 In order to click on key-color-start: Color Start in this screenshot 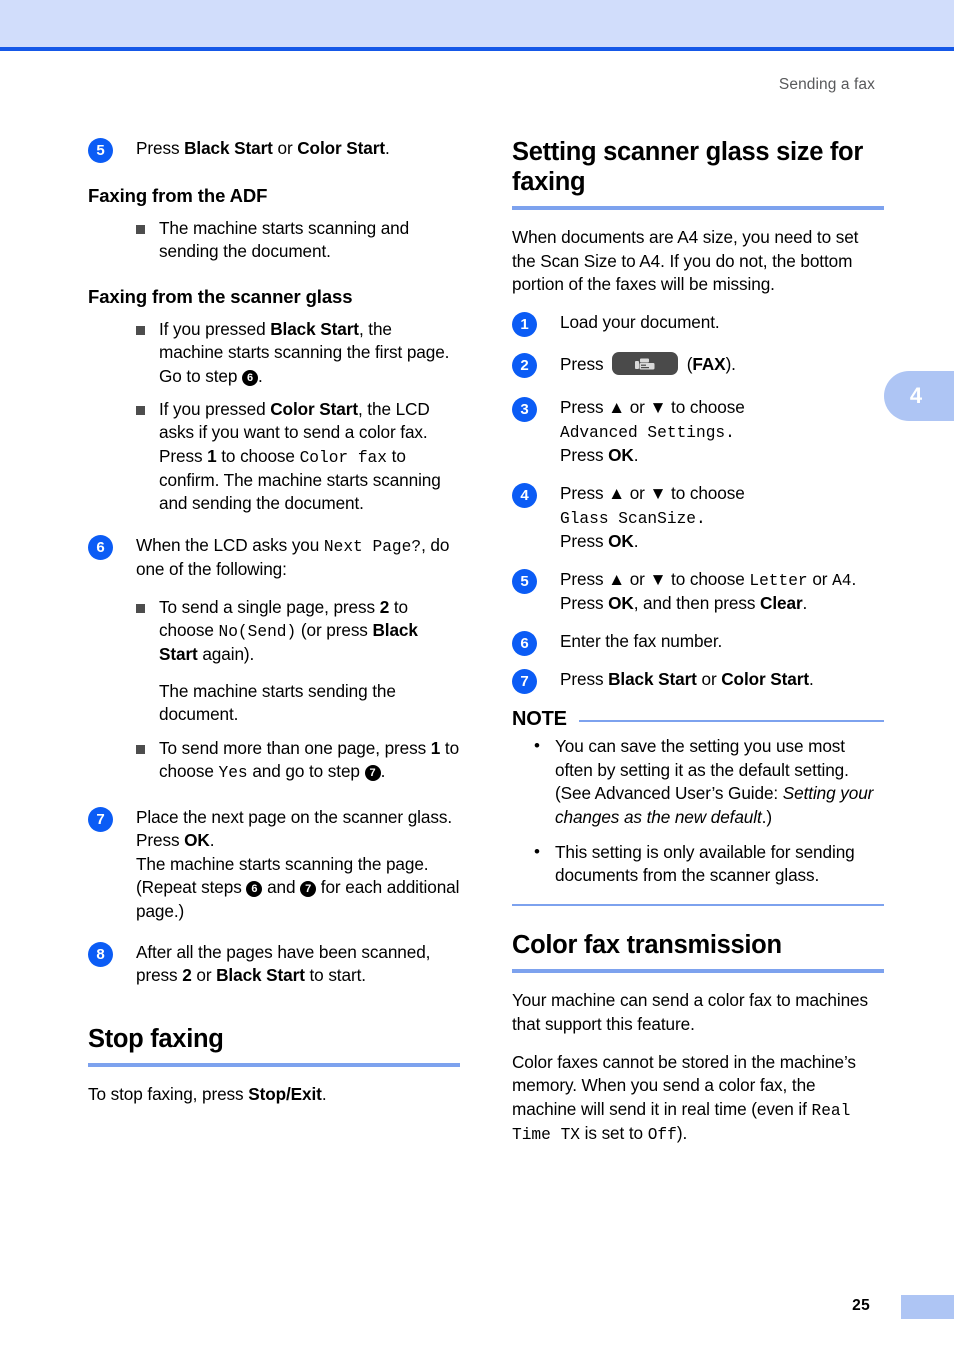, I will do `click(341, 148)`.